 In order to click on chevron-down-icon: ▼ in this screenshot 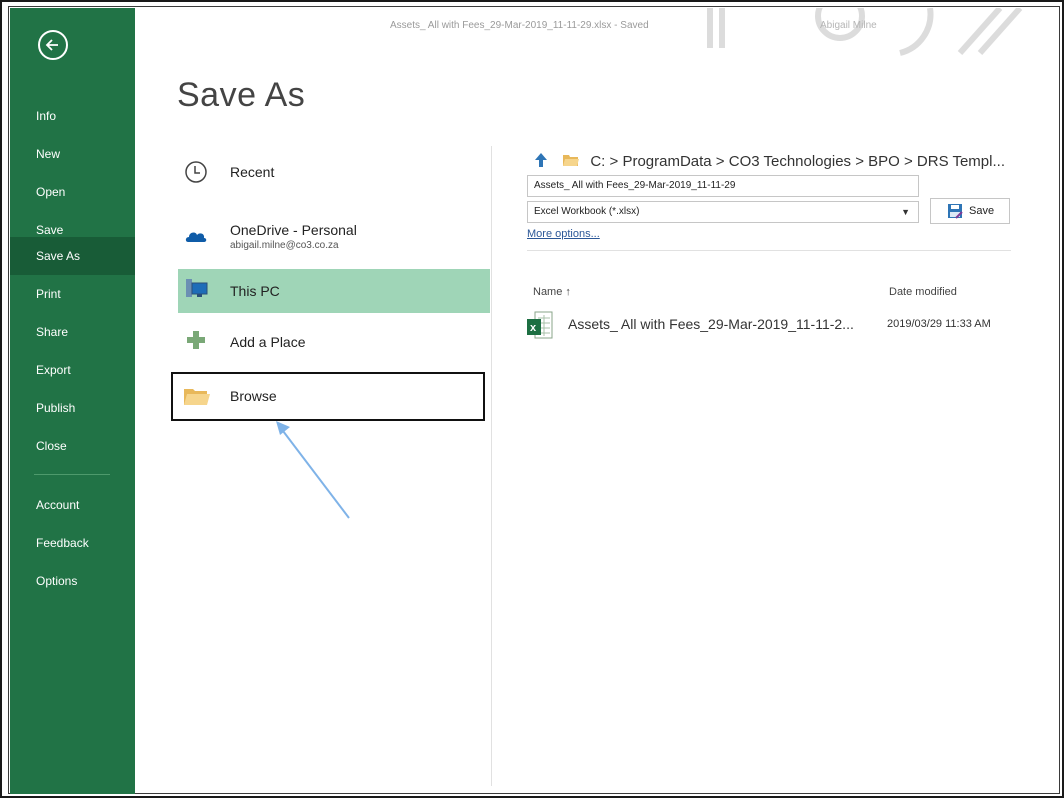, I will do `click(905, 212)`.